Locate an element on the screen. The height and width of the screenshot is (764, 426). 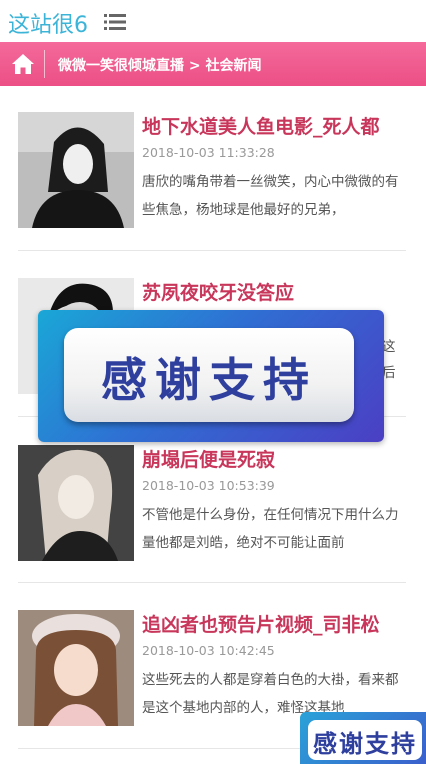
article-date: 2018-10-03 10:53:39 is located at coordinates (208, 485).